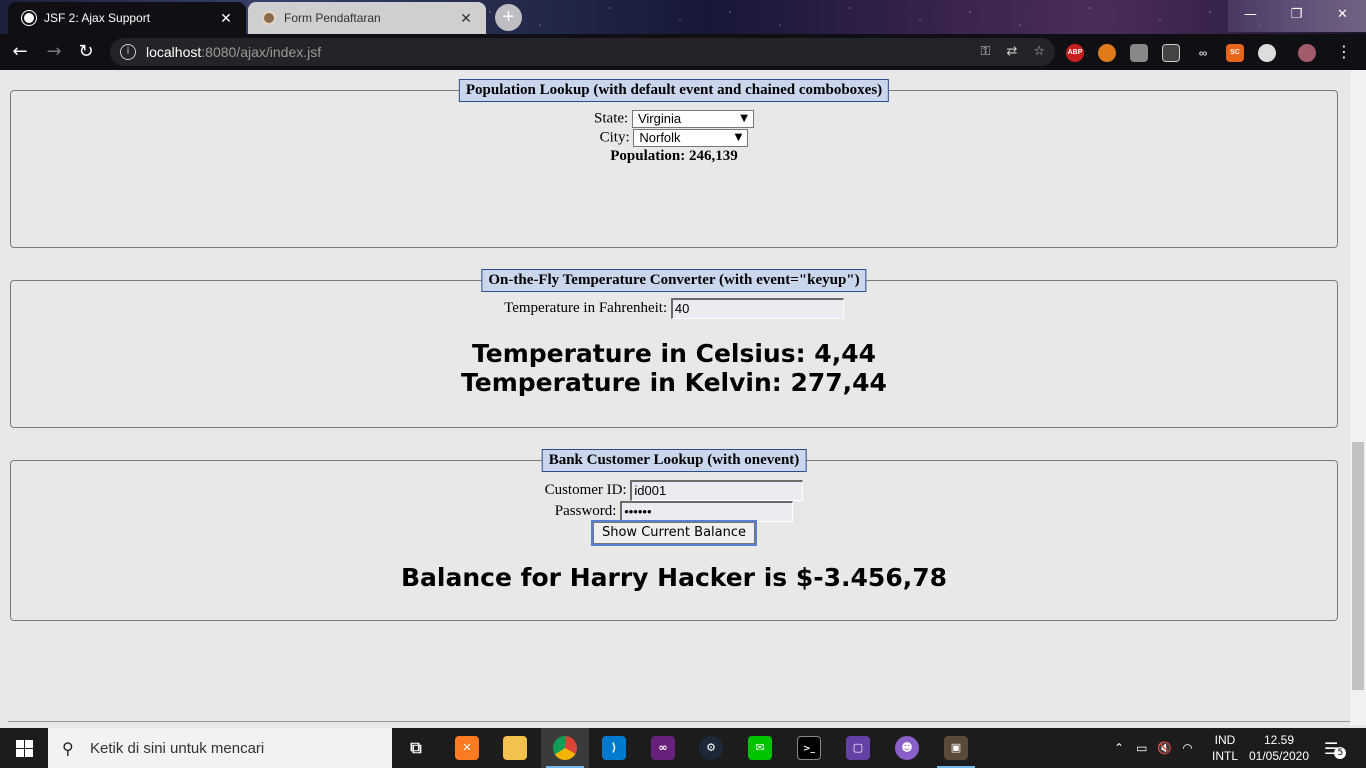 This screenshot has height=768, width=1366. Describe the element at coordinates (611, 118) in the screenshot. I see `state-label: State:` at that location.